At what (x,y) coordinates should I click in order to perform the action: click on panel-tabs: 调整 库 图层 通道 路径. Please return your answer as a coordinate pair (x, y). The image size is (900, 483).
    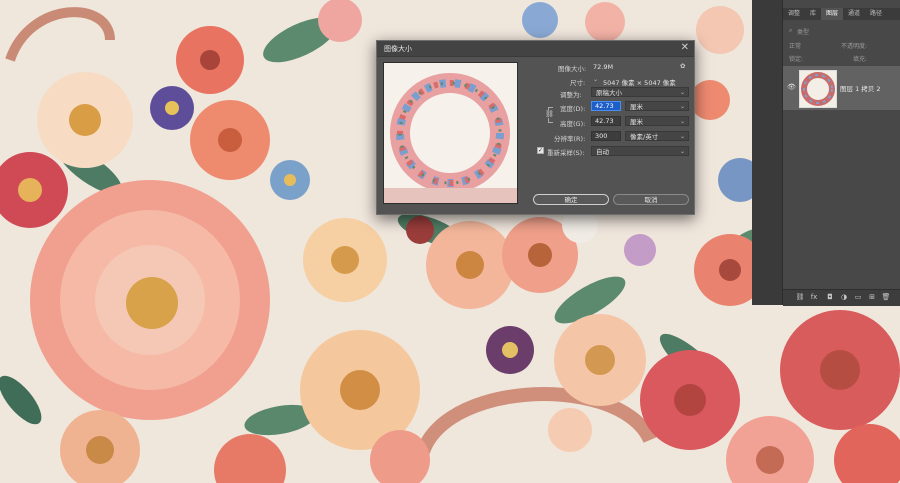
    Looking at the image, I should click on (841, 14).